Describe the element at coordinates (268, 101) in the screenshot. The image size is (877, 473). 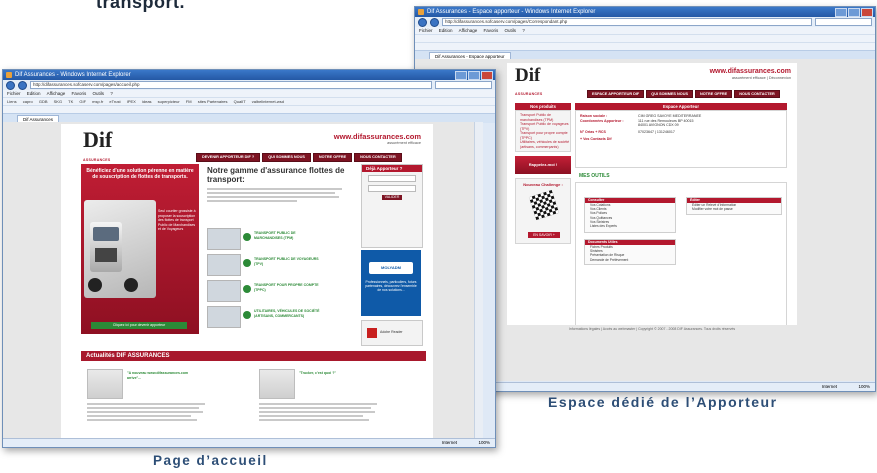
I see `link-item: valbelinternet-wsd` at that location.